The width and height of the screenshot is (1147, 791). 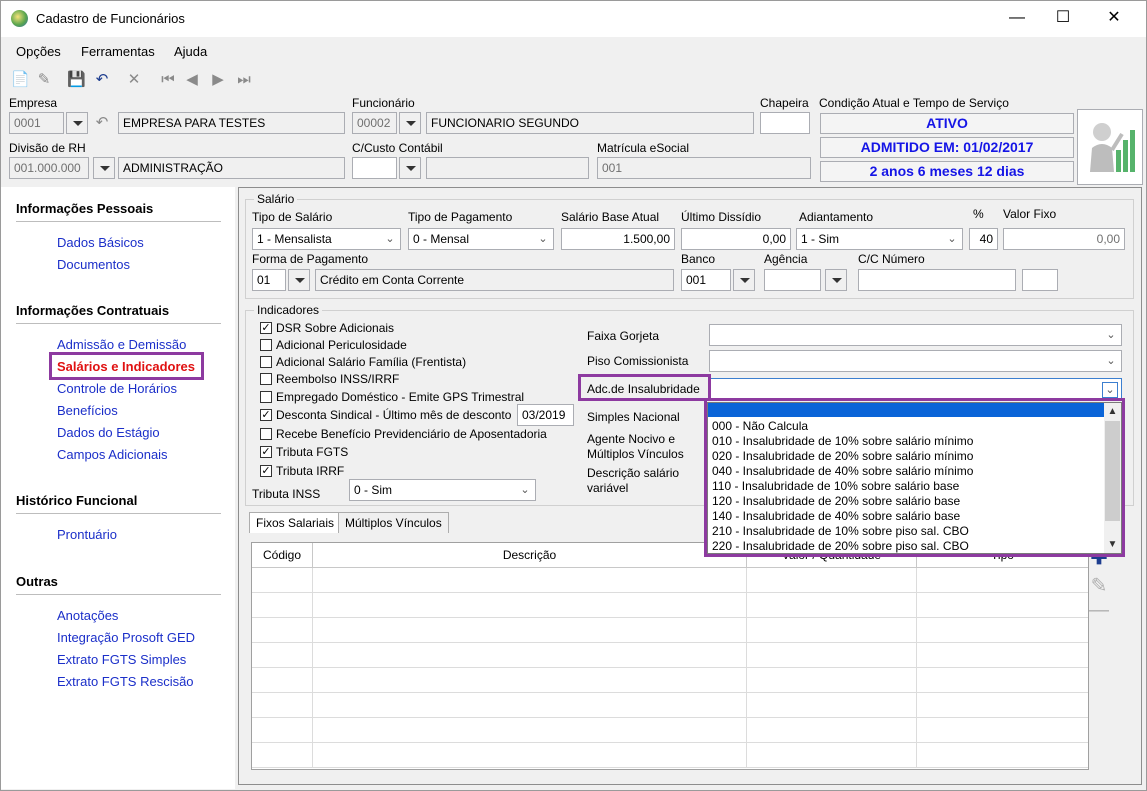 I want to click on ccusto-dropdown-button, so click(x=410, y=168).